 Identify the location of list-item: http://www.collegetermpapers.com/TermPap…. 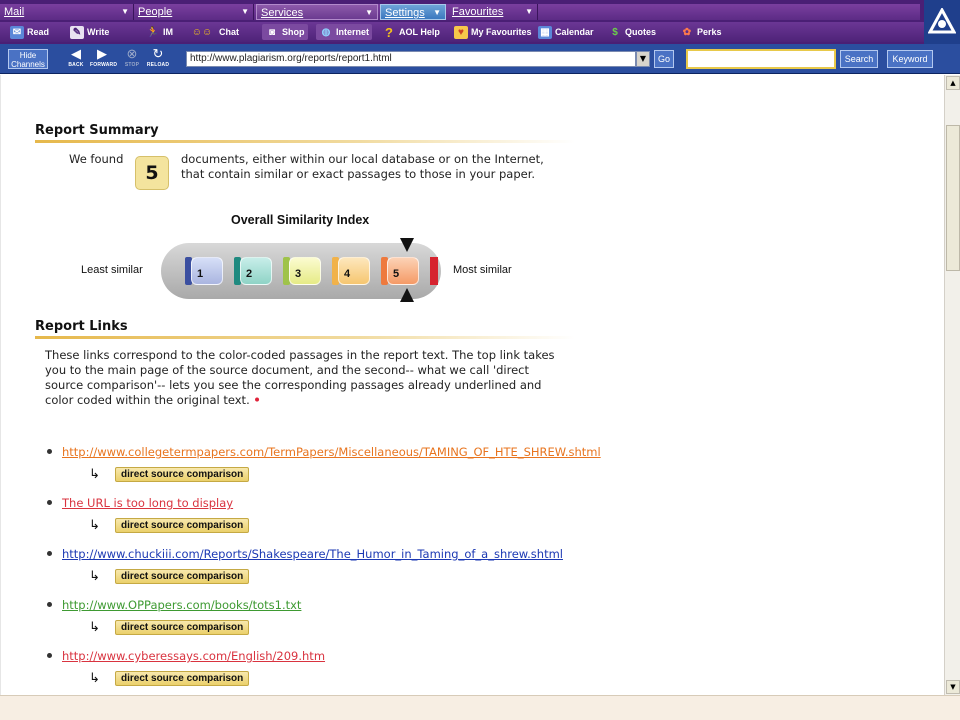
(487, 470).